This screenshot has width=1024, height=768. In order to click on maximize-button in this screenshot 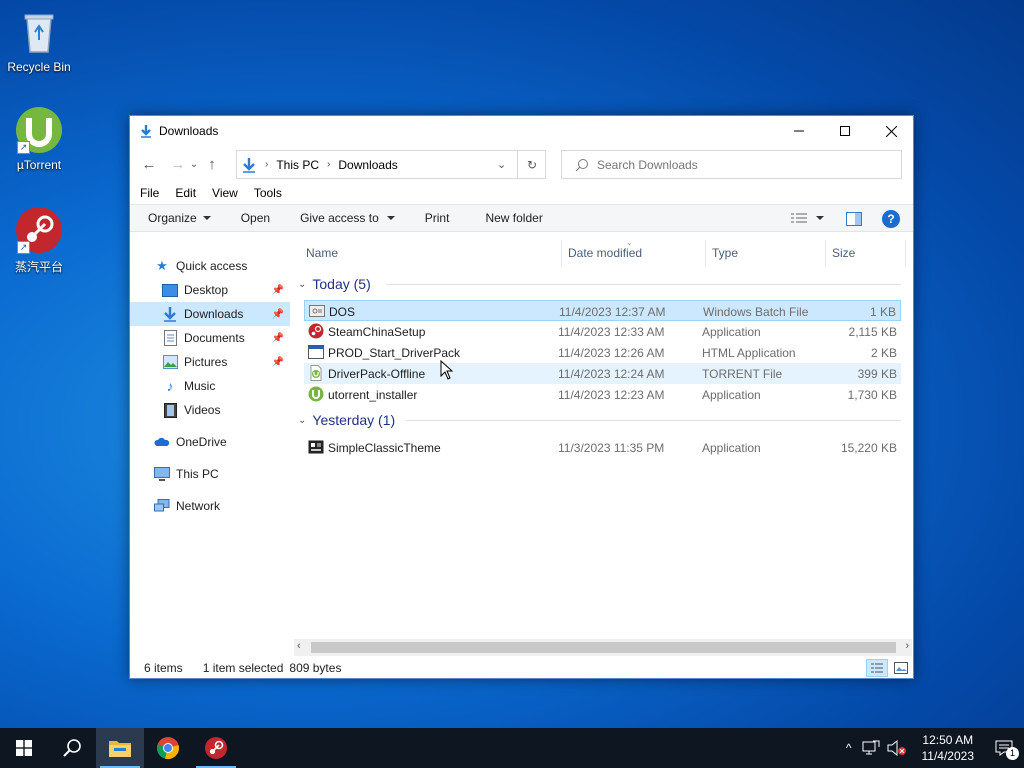, I will do `click(845, 131)`.